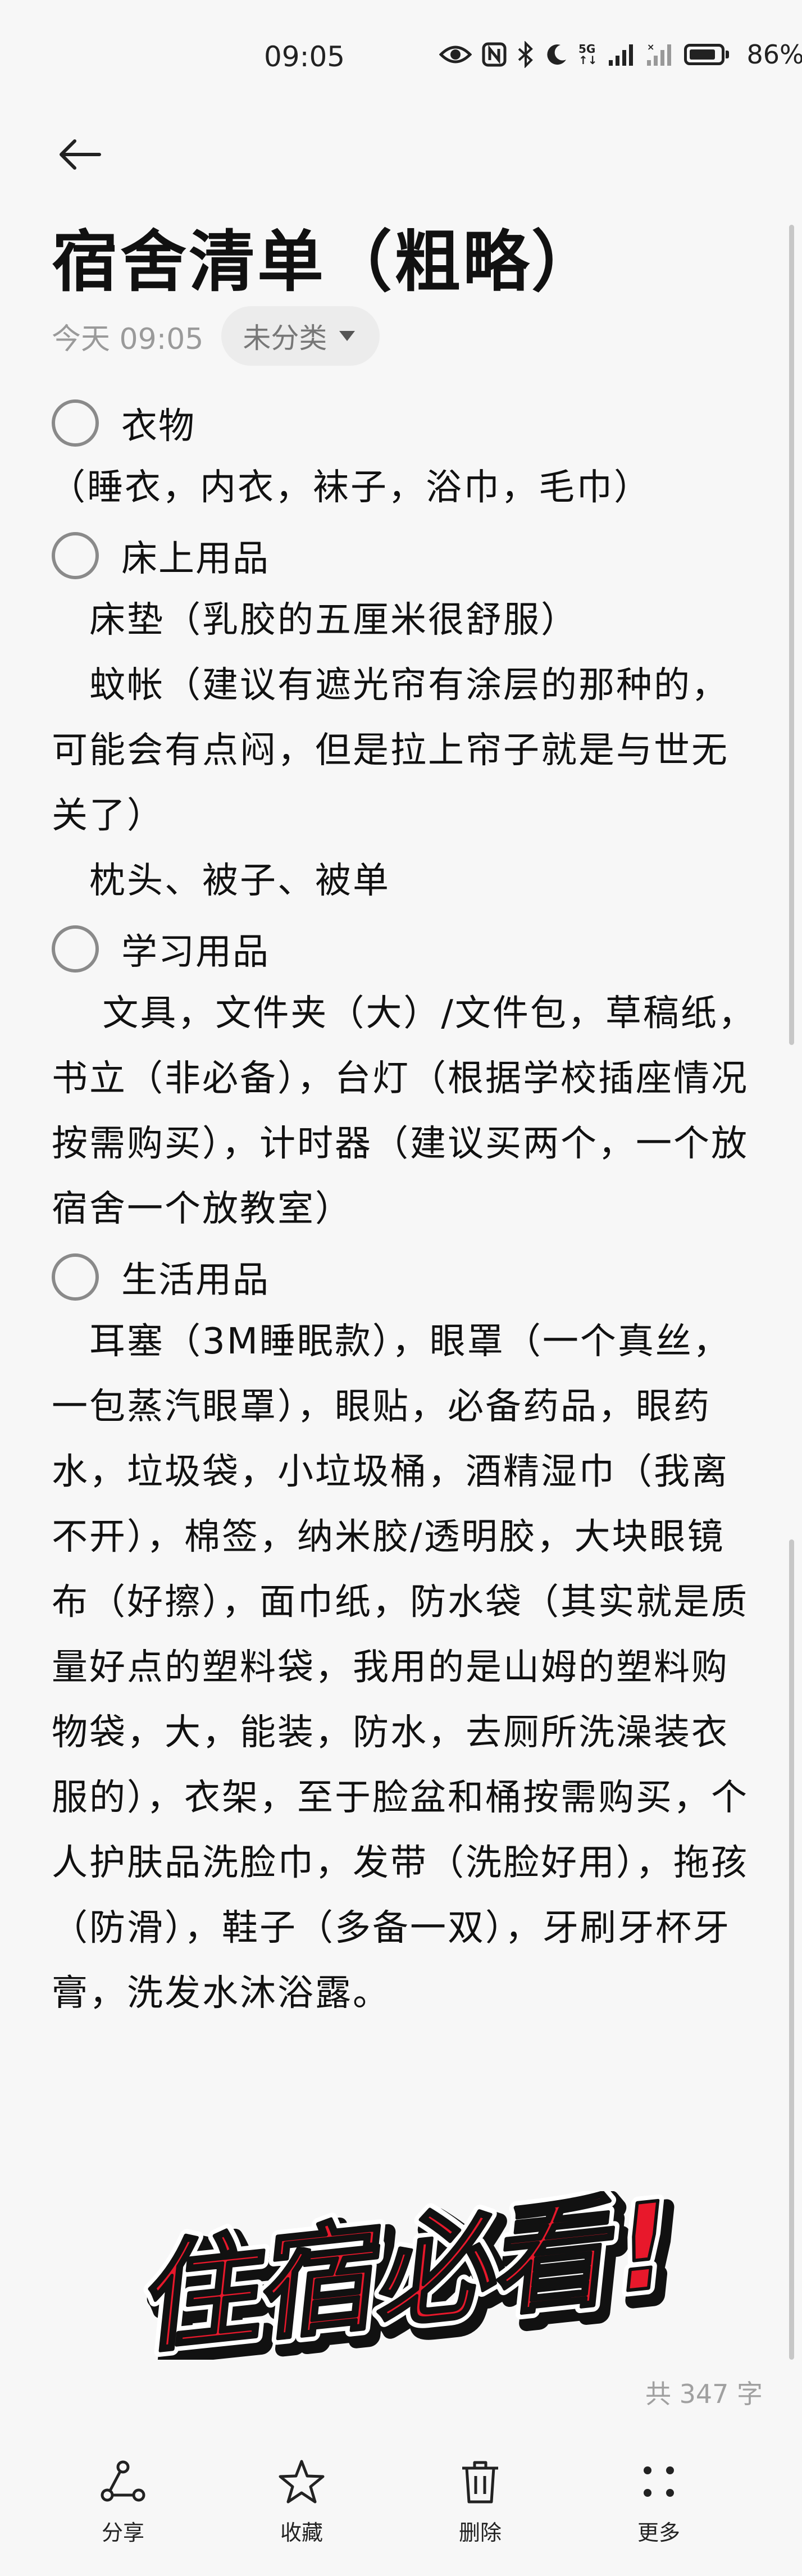 Image resolution: width=802 pixels, height=2576 pixels. Describe the element at coordinates (404, 556) in the screenshot. I see `checklist-item: 床上用品` at that location.